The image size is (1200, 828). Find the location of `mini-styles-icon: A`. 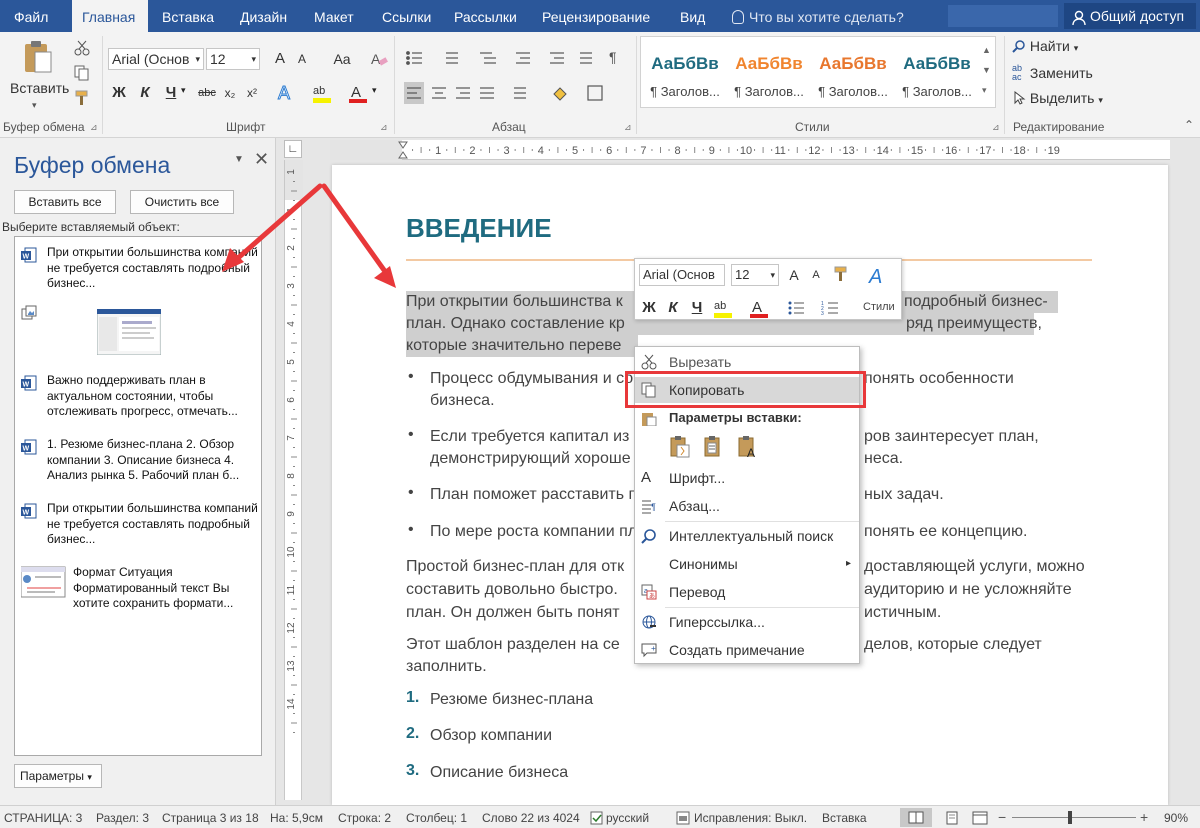

mini-styles-icon: A is located at coordinates (881, 276).